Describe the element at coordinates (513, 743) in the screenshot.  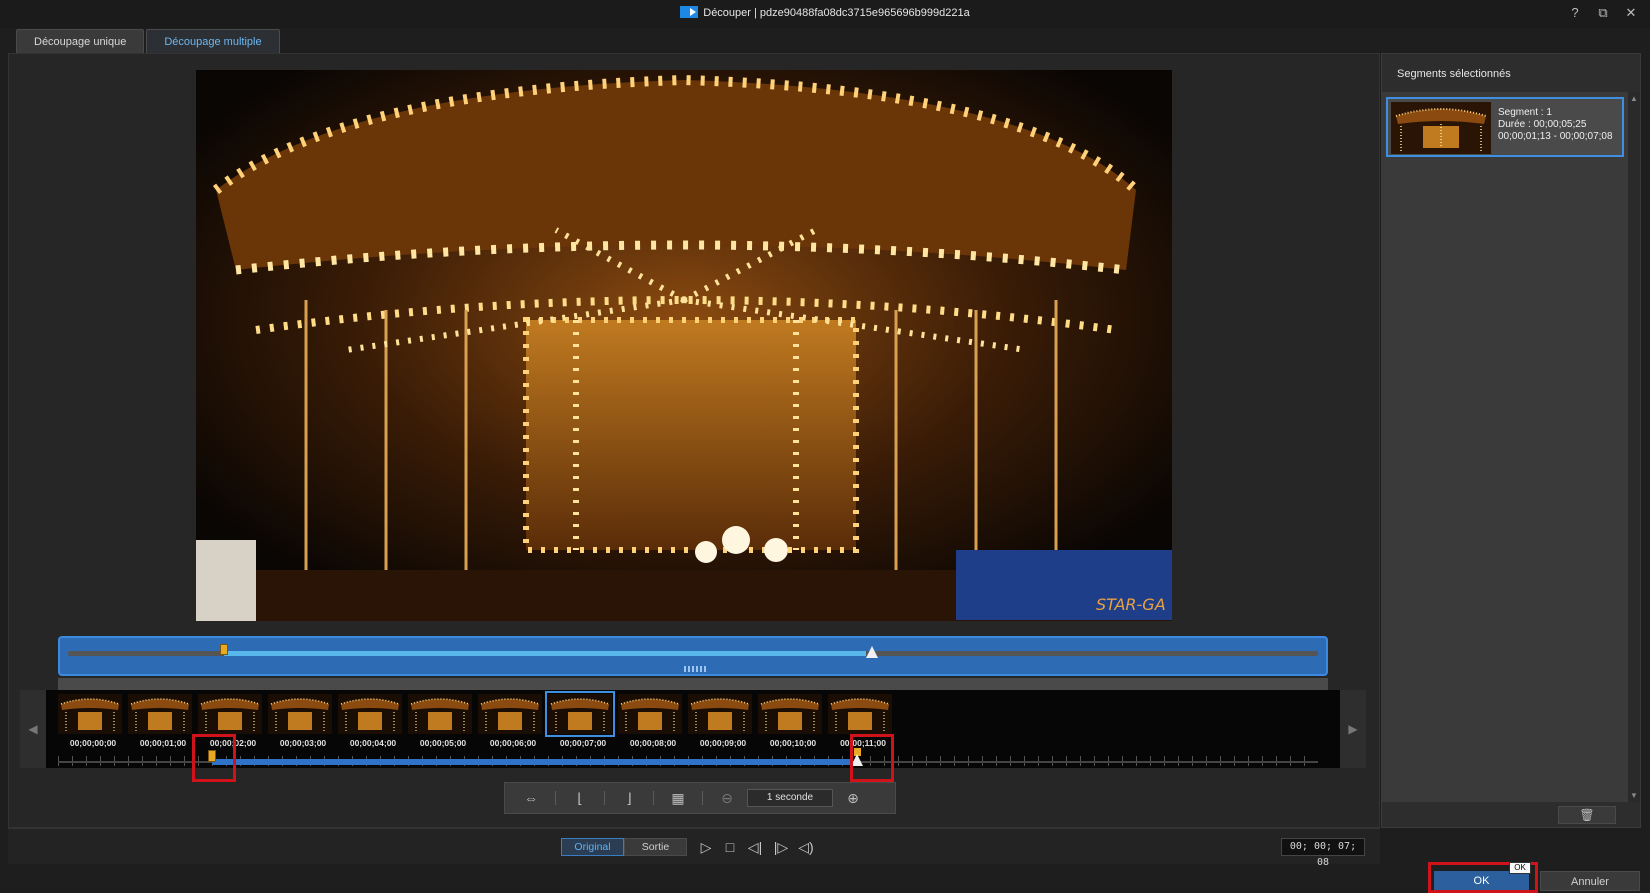
I see `timeline-time-label: 00;00;06;00` at that location.